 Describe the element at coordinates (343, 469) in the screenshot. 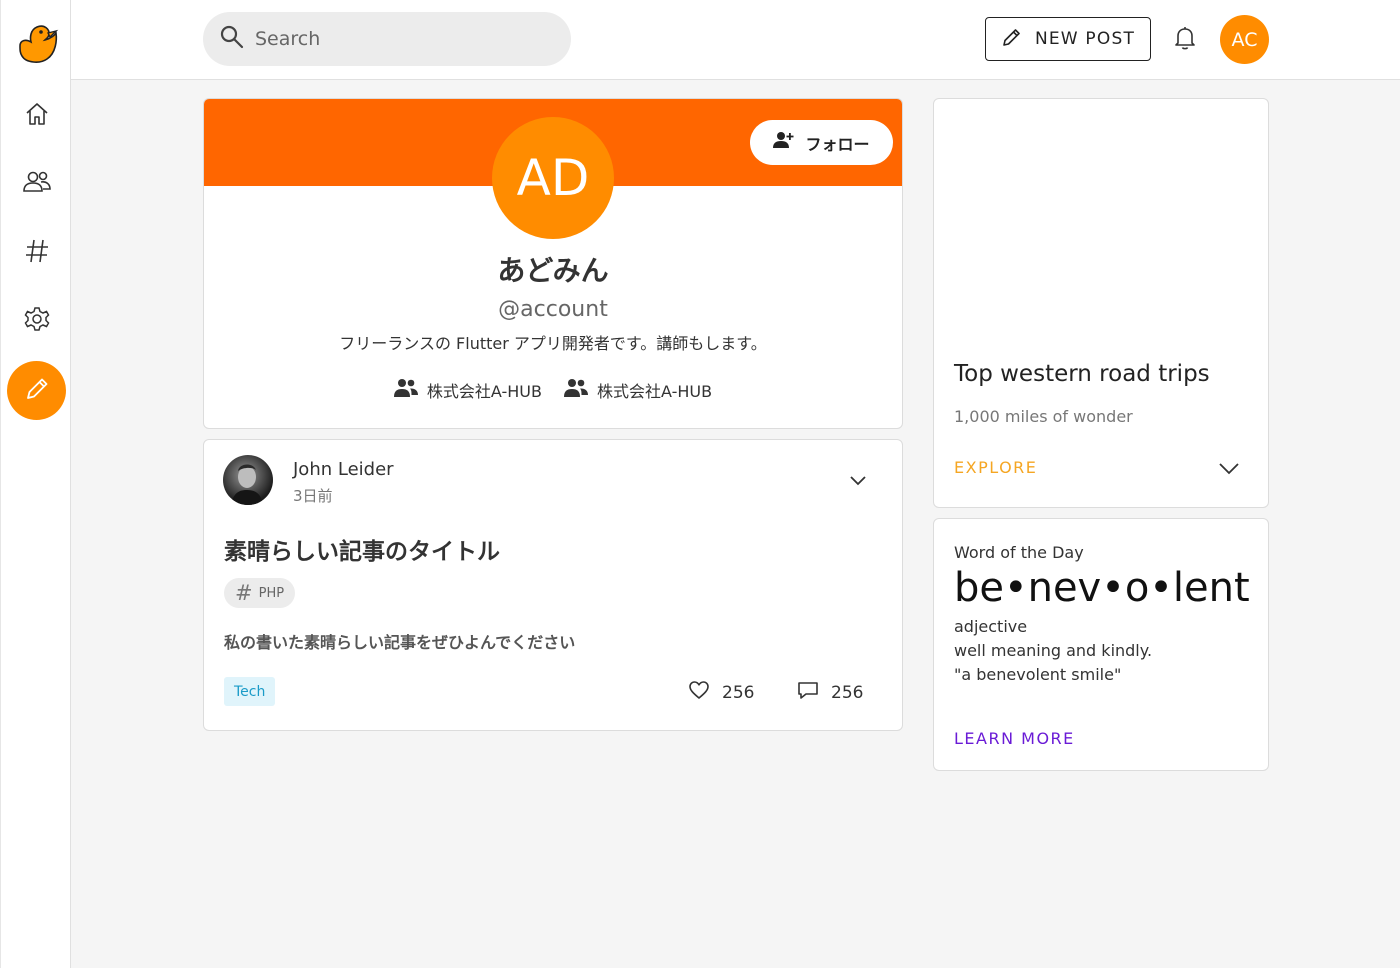

I see `author-name: John Leider` at that location.